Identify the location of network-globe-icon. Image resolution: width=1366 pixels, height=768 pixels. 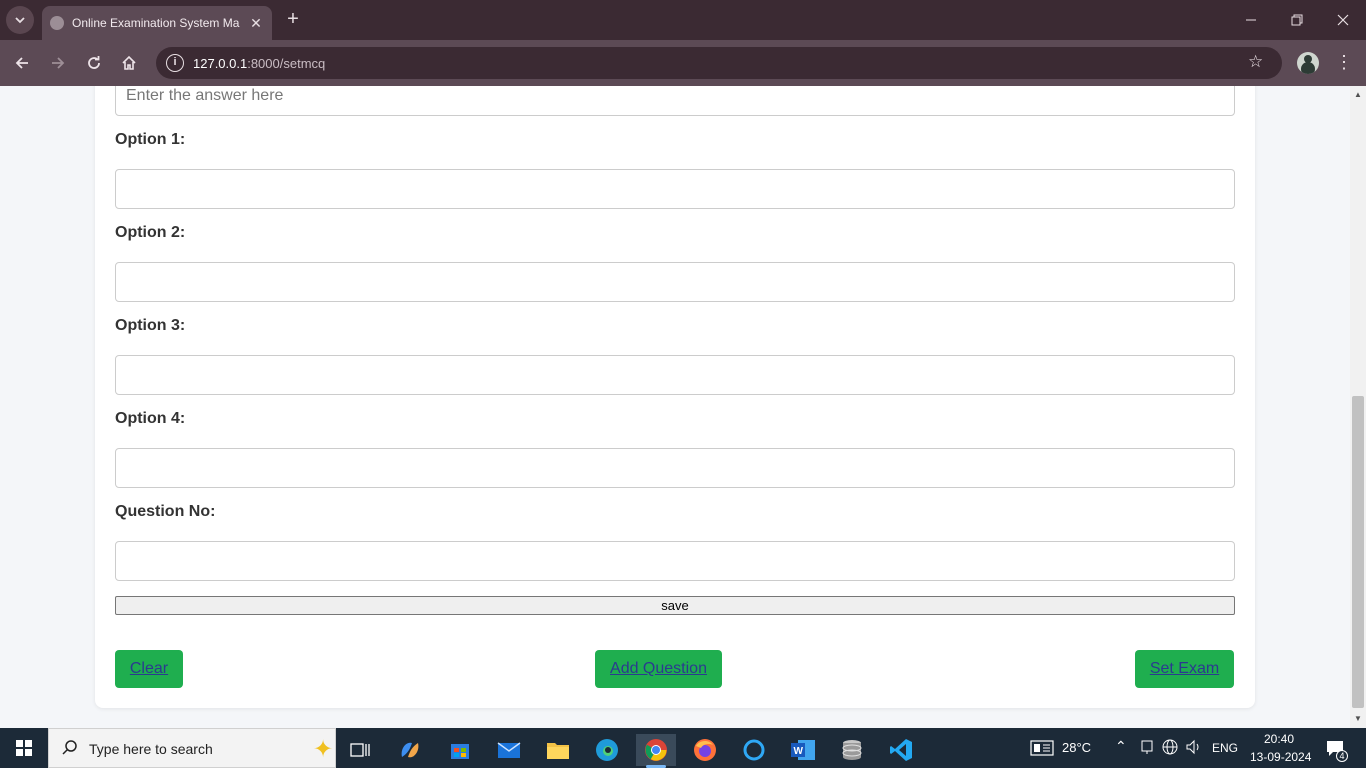
(1170, 748).